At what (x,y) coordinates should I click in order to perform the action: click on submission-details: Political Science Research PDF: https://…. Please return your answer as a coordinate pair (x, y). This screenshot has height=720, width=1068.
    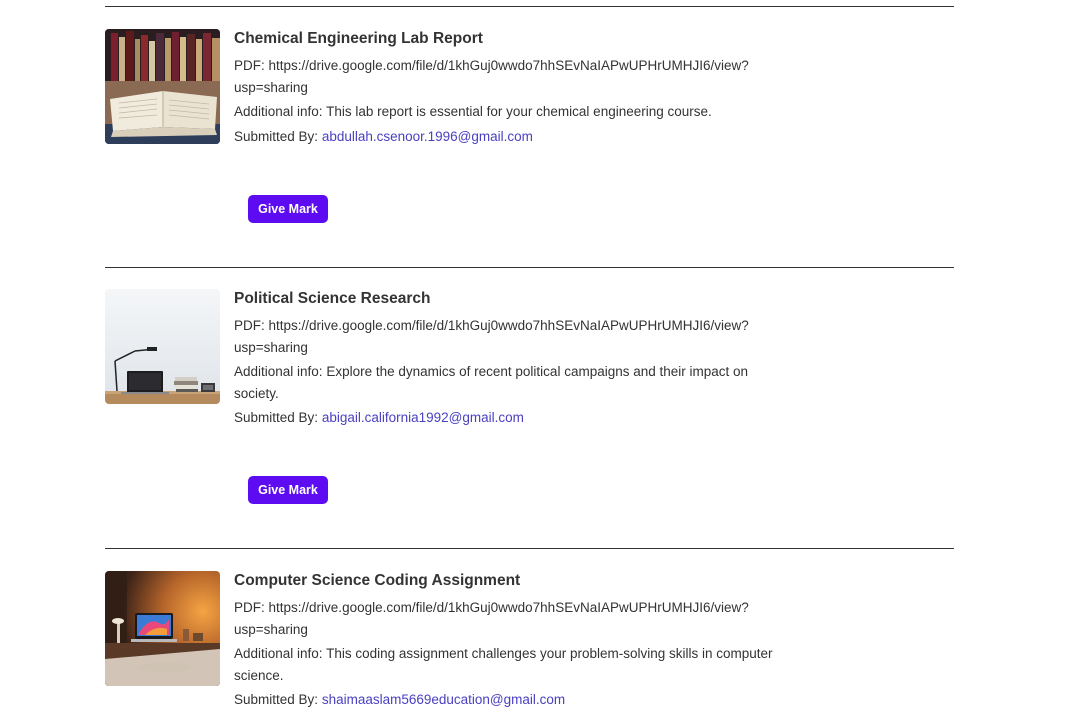
    Looking at the image, I should click on (514, 359).